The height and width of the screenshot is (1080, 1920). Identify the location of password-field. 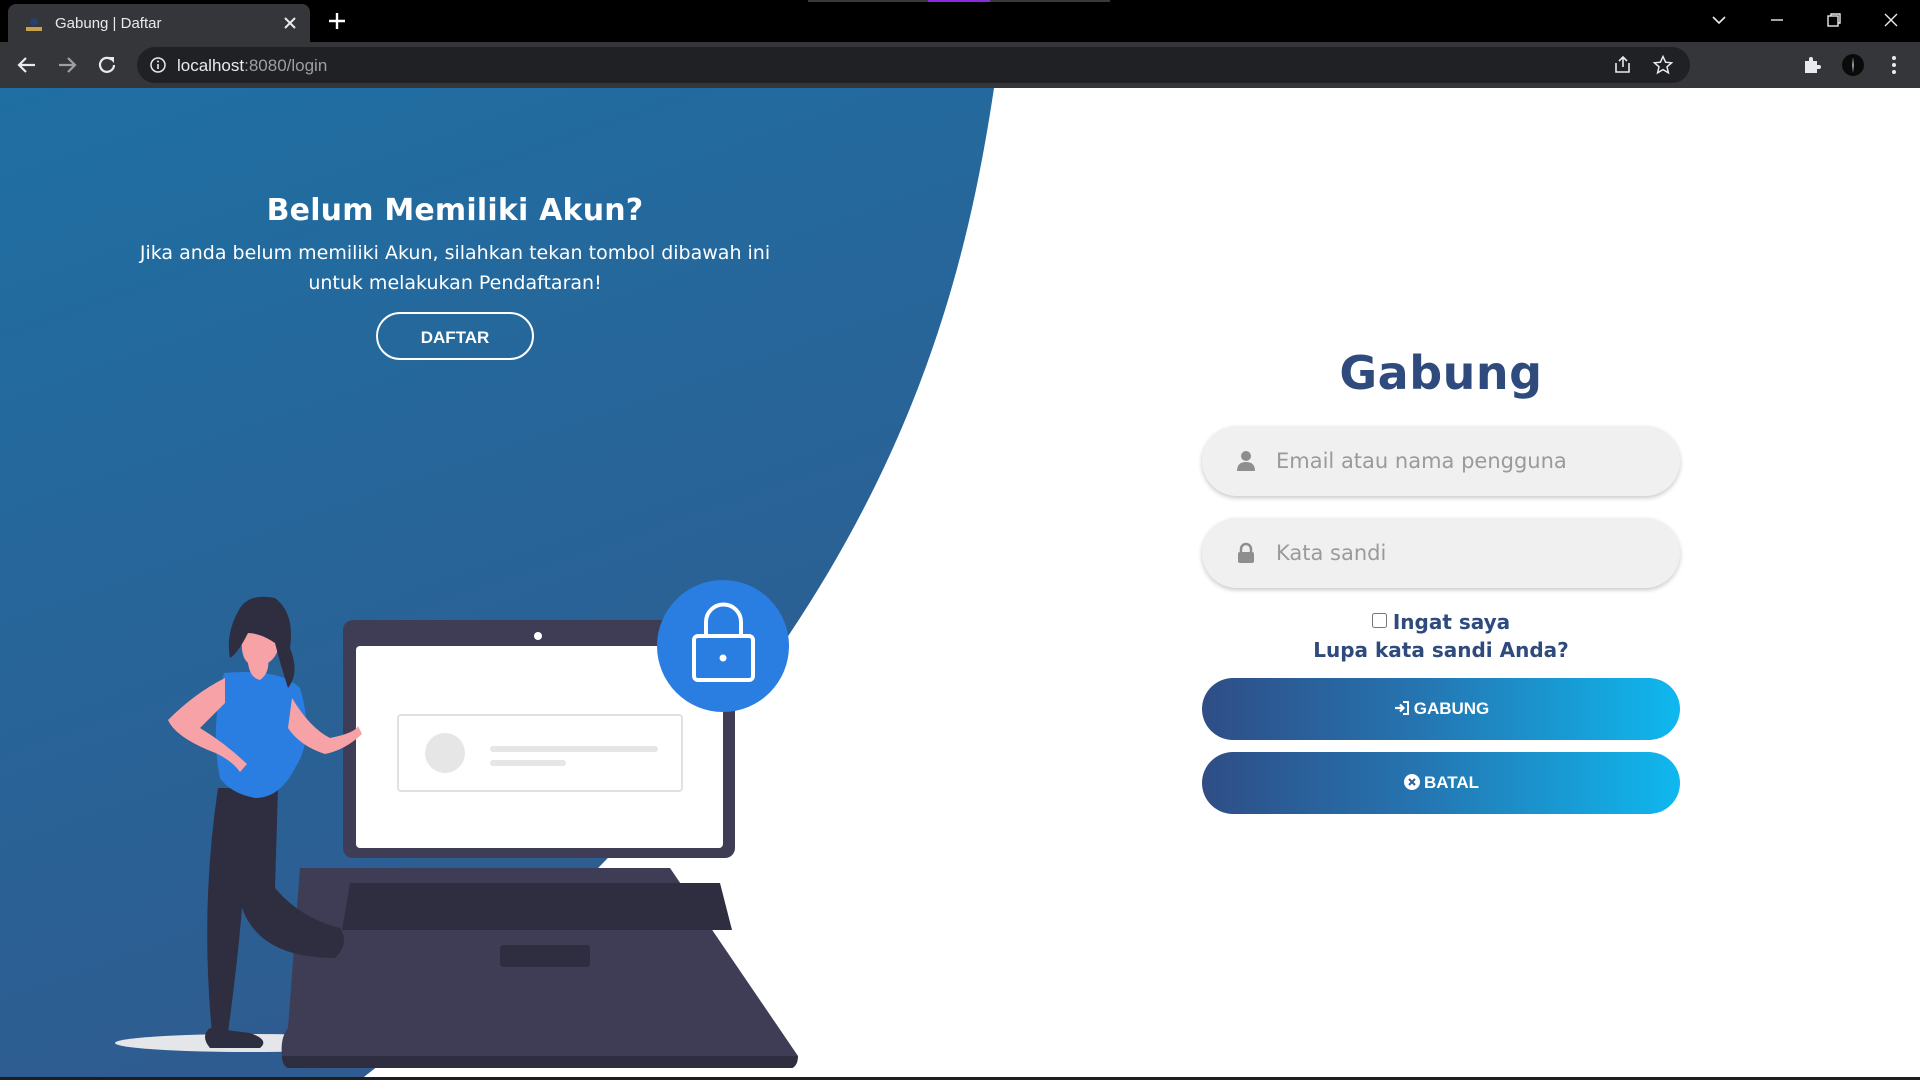
(1441, 553).